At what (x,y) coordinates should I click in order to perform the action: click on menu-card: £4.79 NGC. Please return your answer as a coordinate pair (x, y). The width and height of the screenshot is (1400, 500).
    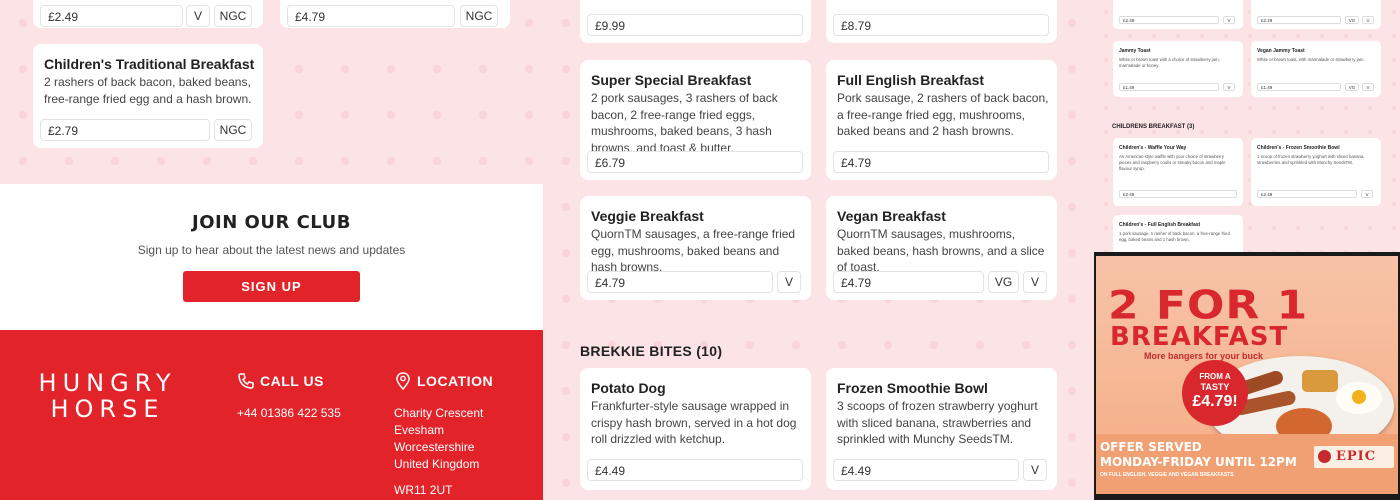
    Looking at the image, I should click on (395, 14).